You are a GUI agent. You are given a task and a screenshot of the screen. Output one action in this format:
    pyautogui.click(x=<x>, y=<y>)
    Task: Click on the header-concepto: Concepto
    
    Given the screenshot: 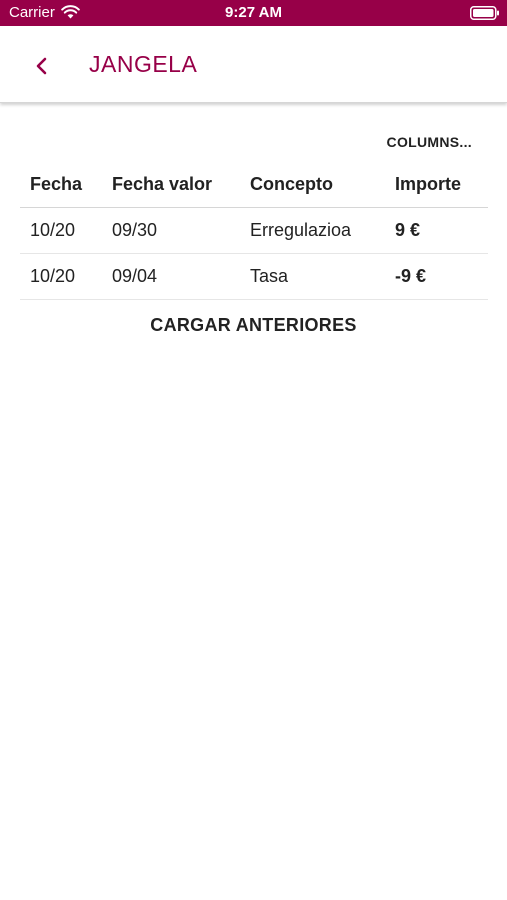 What is the action you would take?
    pyautogui.click(x=291, y=184)
    